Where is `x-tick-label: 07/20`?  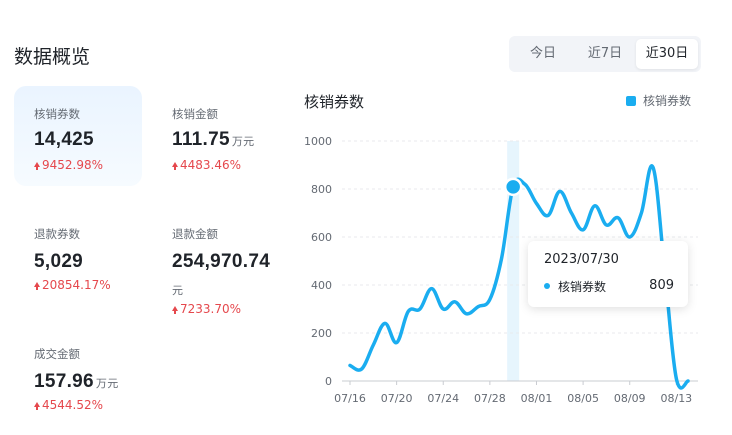
x-tick-label: 07/20 is located at coordinates (397, 398).